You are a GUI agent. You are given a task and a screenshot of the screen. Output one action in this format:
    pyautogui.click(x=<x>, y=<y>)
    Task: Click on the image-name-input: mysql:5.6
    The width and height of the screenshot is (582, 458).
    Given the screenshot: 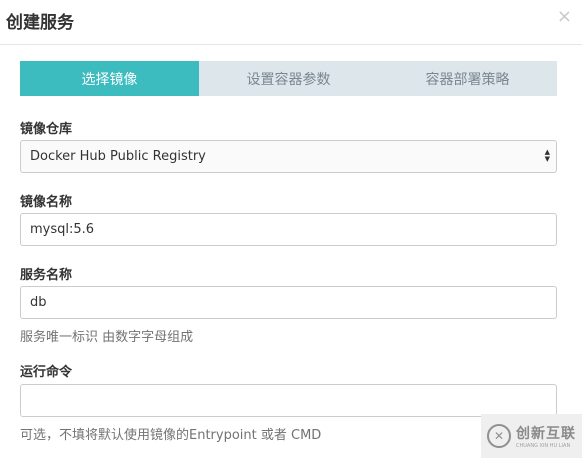 What is the action you would take?
    pyautogui.click(x=288, y=229)
    